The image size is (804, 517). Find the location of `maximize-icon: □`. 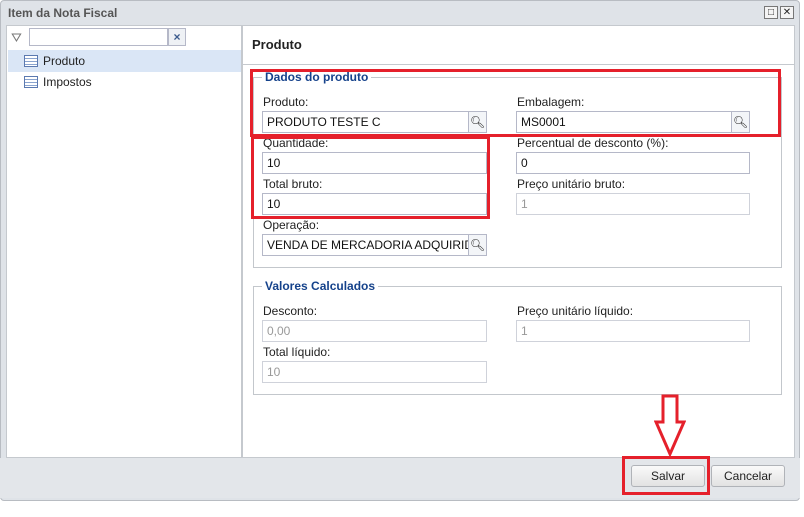

maximize-icon: □ is located at coordinates (771, 12).